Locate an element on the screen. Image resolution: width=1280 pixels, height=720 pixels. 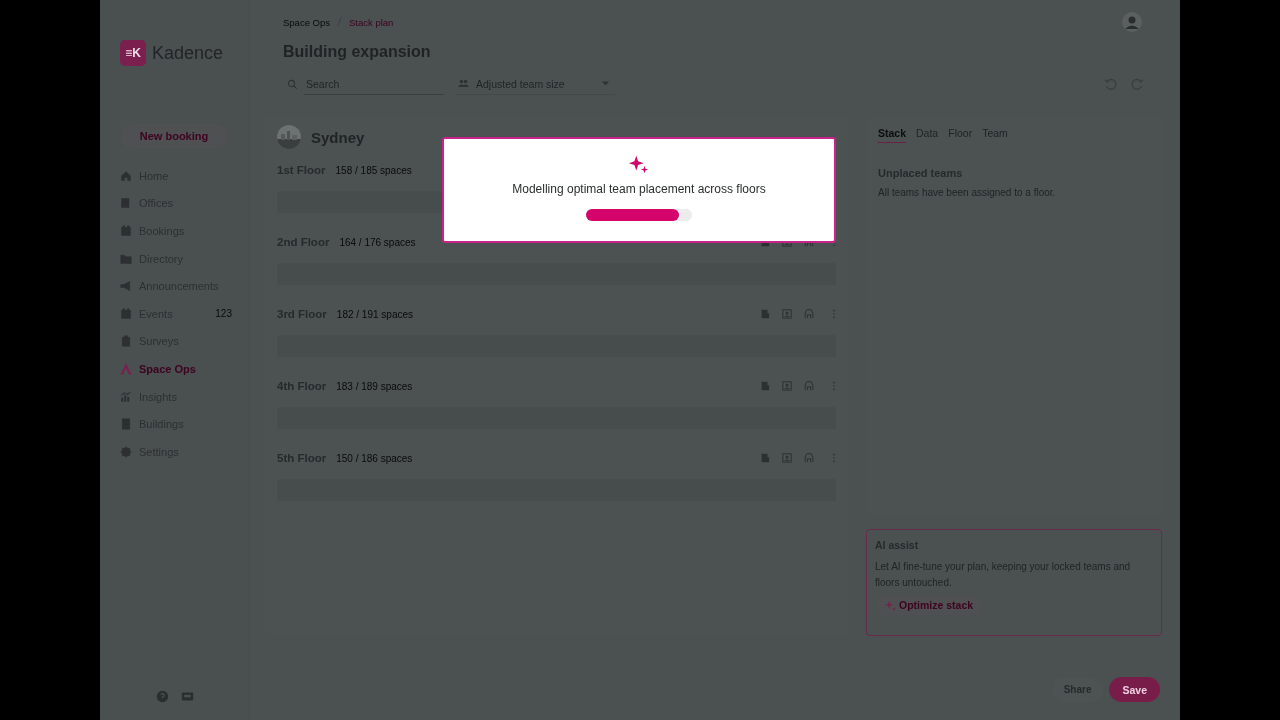
optimize-button: Optimize stack is located at coordinates (929, 605).